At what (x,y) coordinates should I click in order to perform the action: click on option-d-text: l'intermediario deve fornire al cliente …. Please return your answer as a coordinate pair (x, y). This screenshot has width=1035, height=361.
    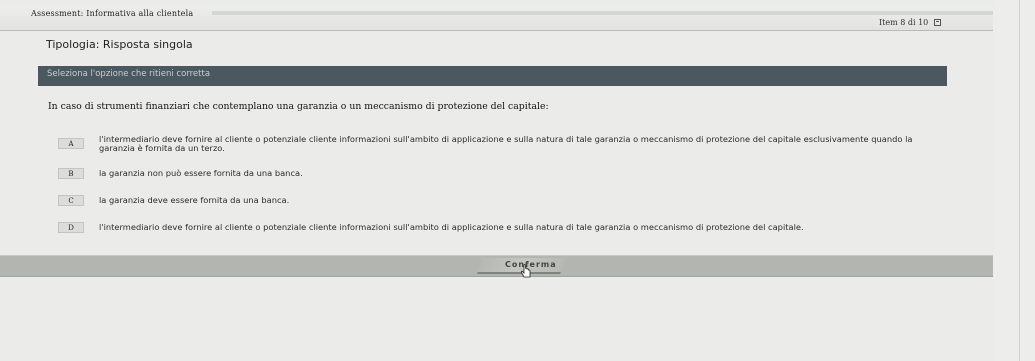
    Looking at the image, I should click on (519, 227).